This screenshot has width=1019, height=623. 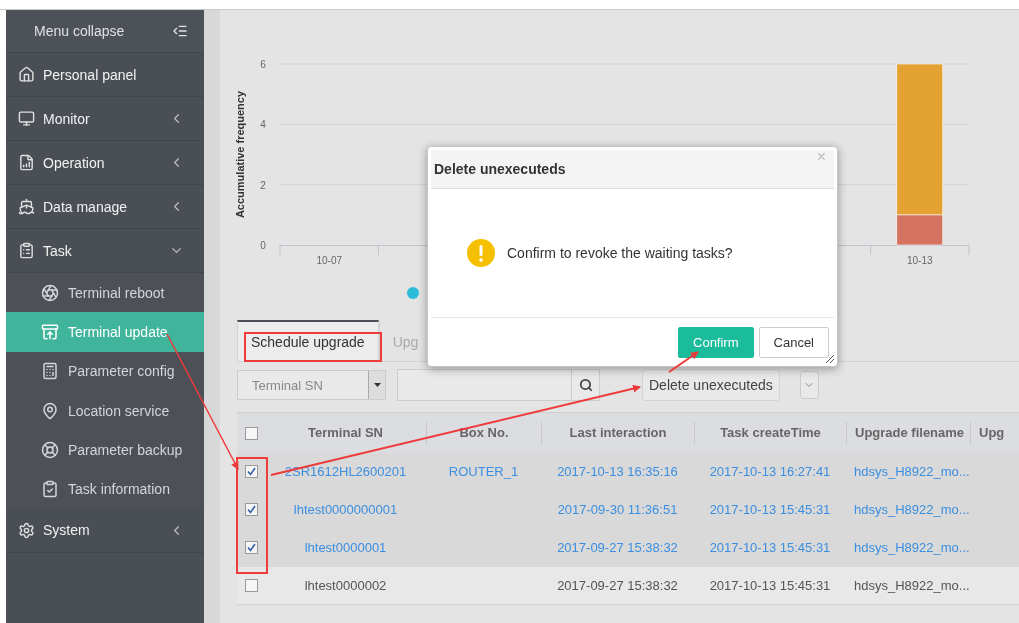 What do you see at coordinates (711, 385) in the screenshot?
I see `delete-unexecuteds-button: Delete unexecuteds` at bounding box center [711, 385].